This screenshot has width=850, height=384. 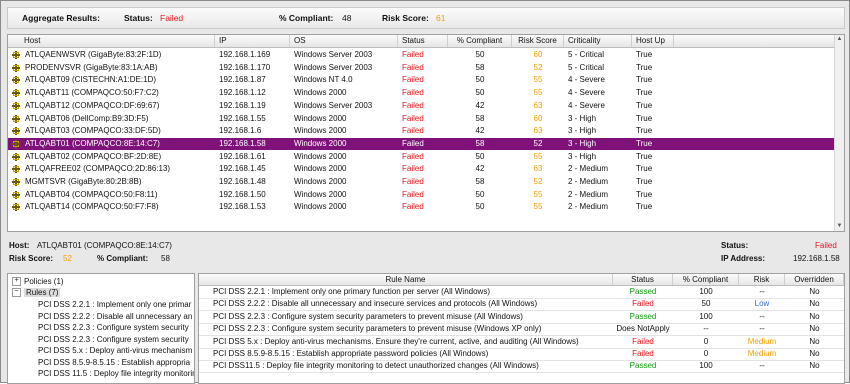 I want to click on detail-risk-label: Risk Score:, so click(x=31, y=258).